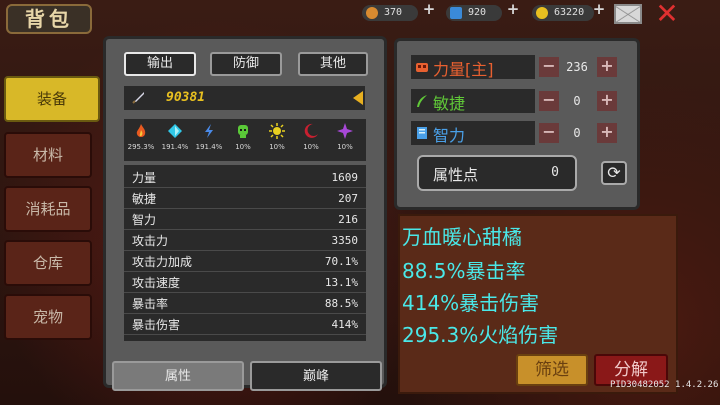 The height and width of the screenshot is (405, 720). I want to click on book-icon, so click(422, 133).